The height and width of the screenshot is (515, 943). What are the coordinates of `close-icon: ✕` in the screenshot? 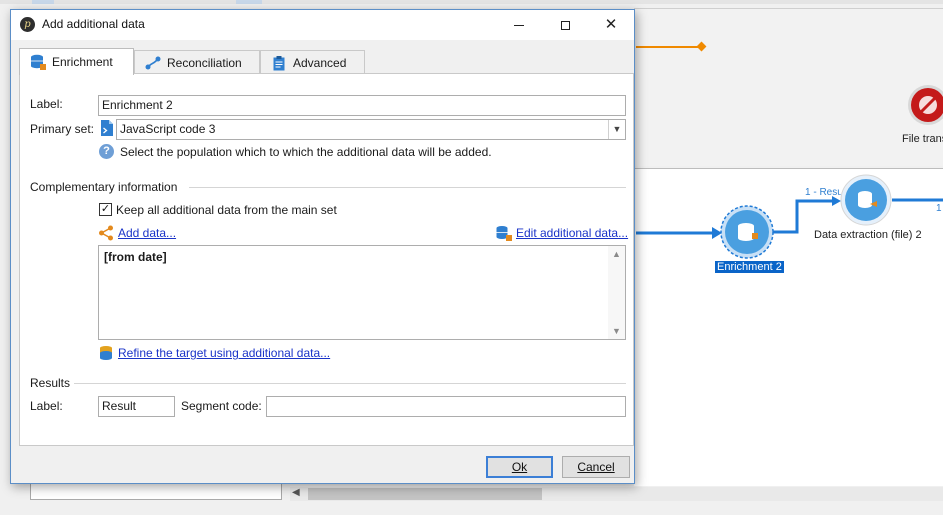 It's located at (611, 24).